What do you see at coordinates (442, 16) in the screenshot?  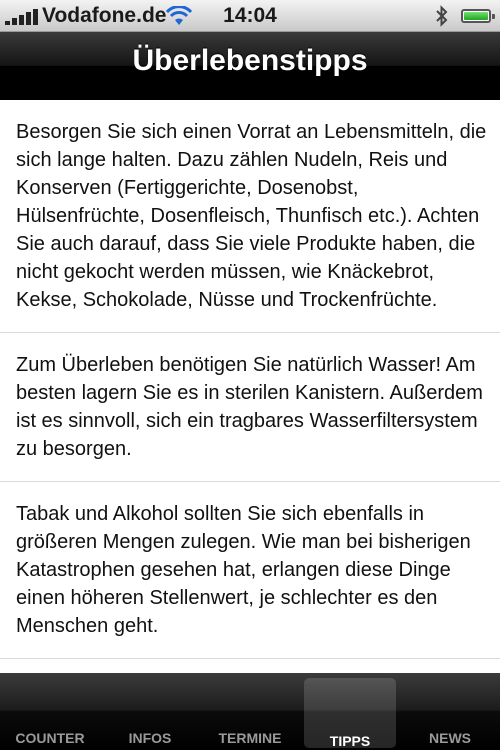 I see `bluetooth-icon` at bounding box center [442, 16].